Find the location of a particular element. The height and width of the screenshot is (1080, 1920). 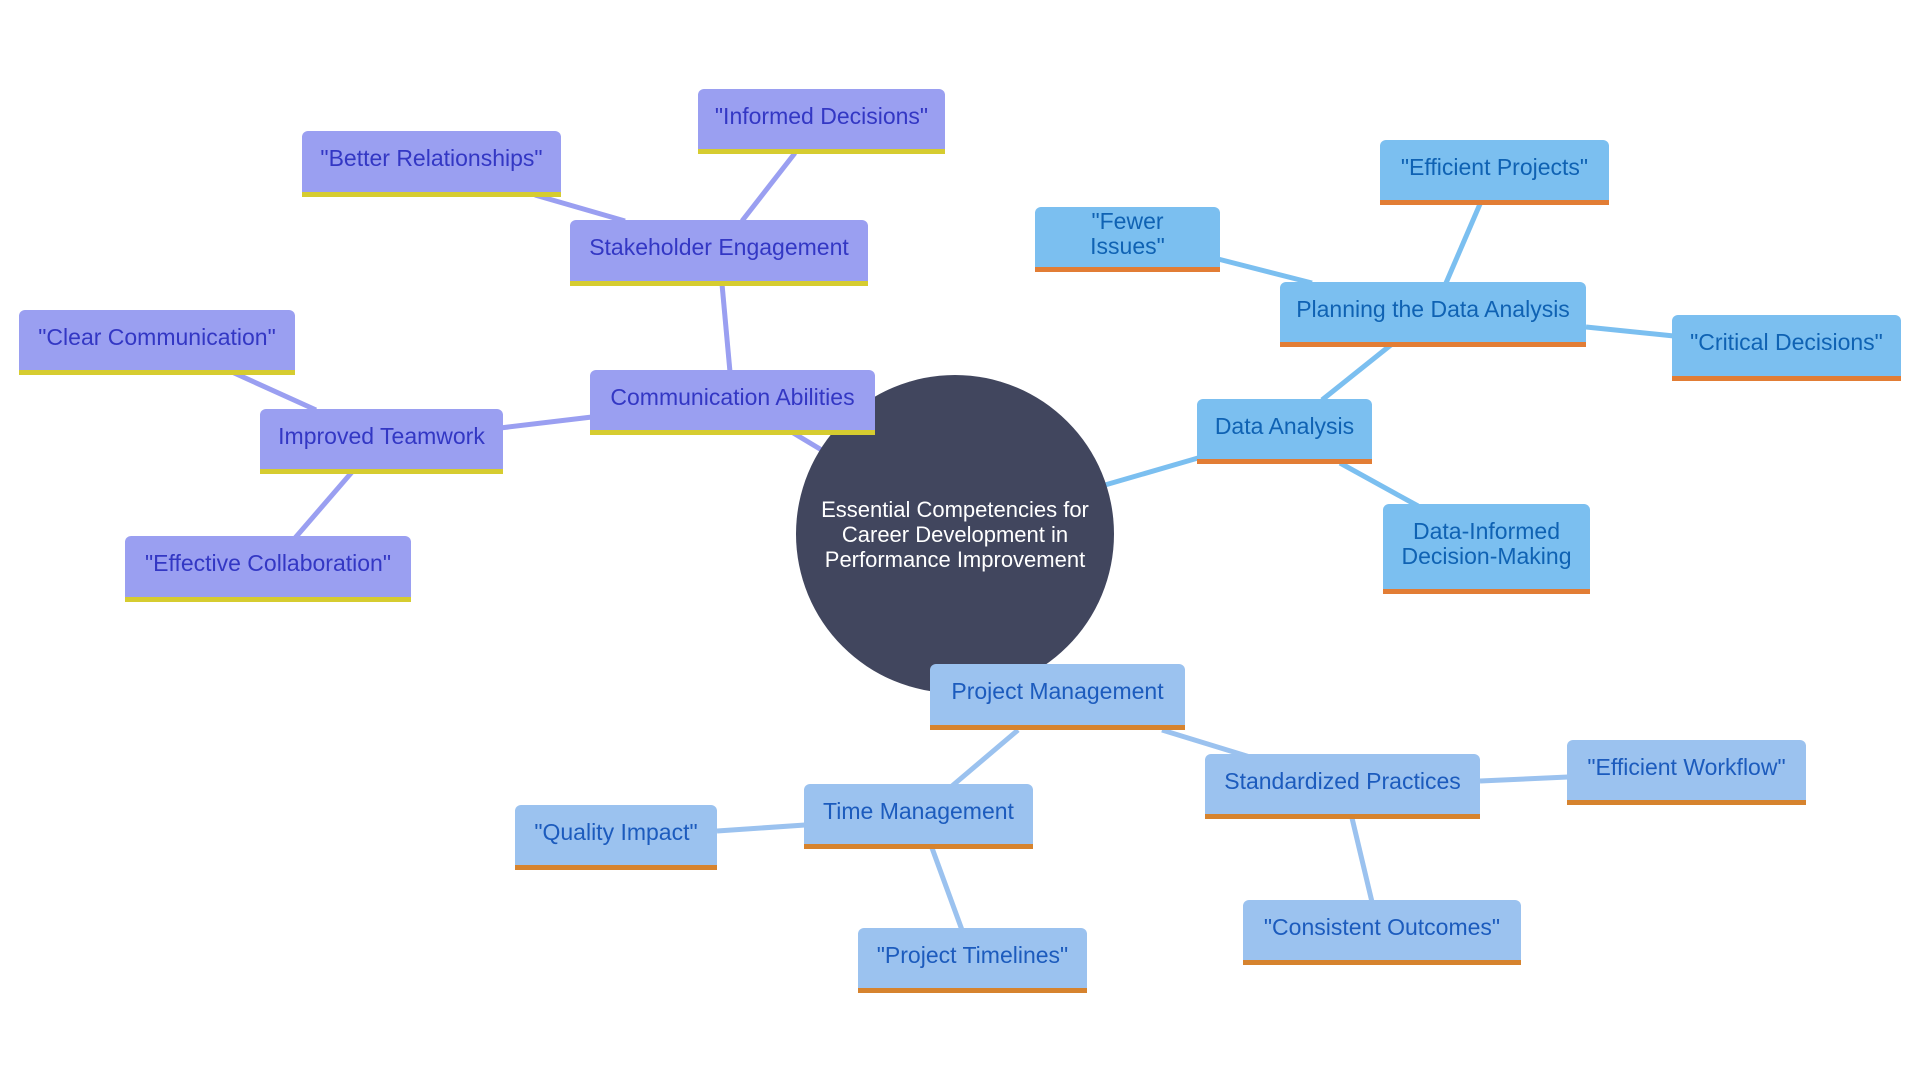

edge-planning-efficient-projects is located at coordinates (1463, 243).